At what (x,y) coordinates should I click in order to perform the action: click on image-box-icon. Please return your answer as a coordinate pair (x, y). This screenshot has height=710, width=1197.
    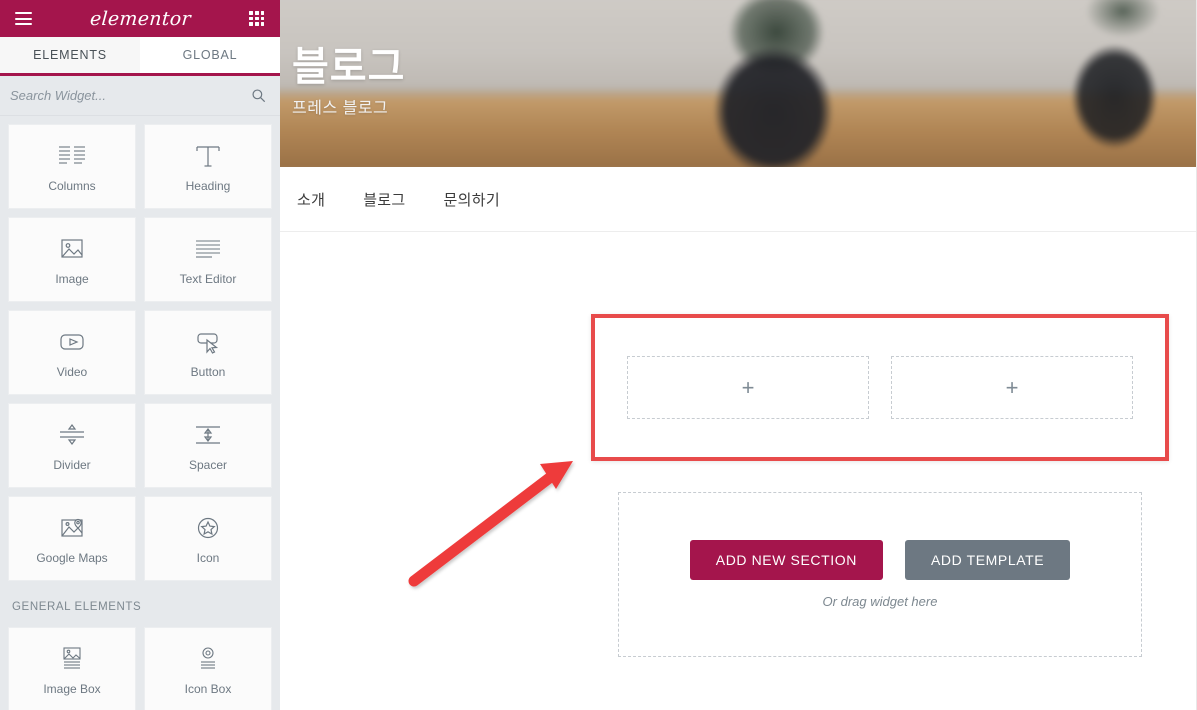
    Looking at the image, I should click on (72, 659).